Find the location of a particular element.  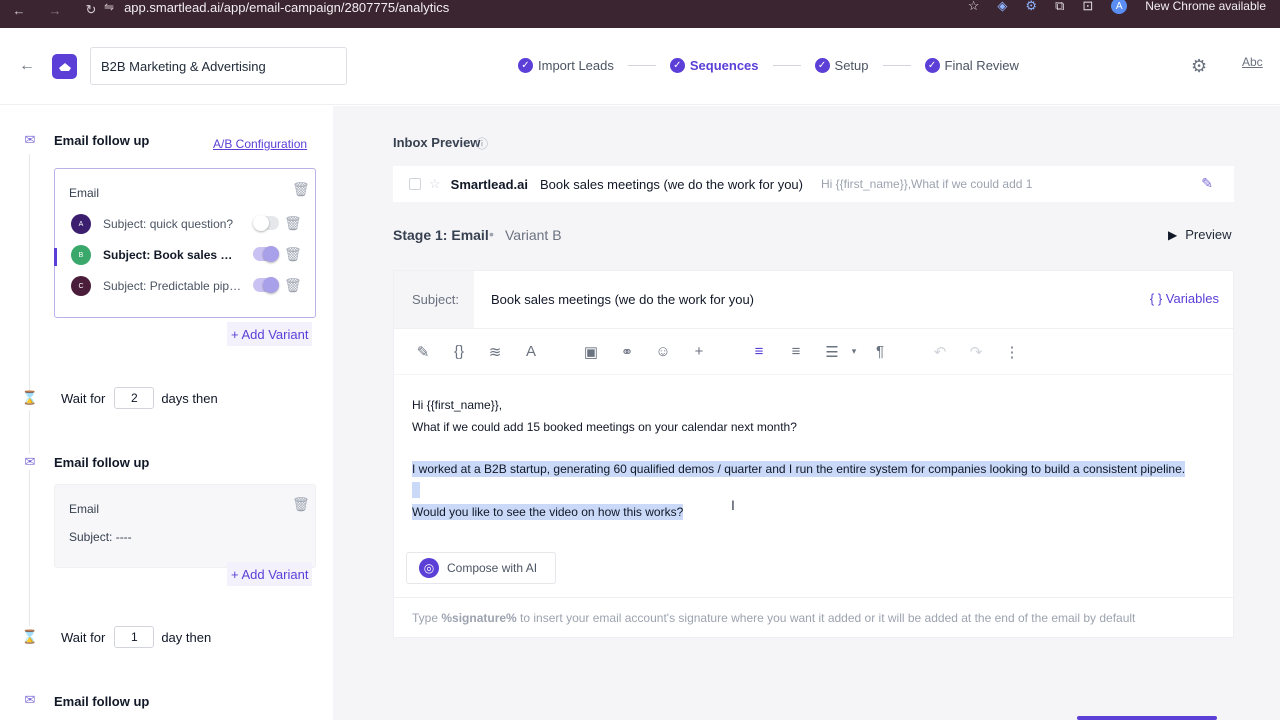

undo-icon: ↶ is located at coordinates (940, 352).